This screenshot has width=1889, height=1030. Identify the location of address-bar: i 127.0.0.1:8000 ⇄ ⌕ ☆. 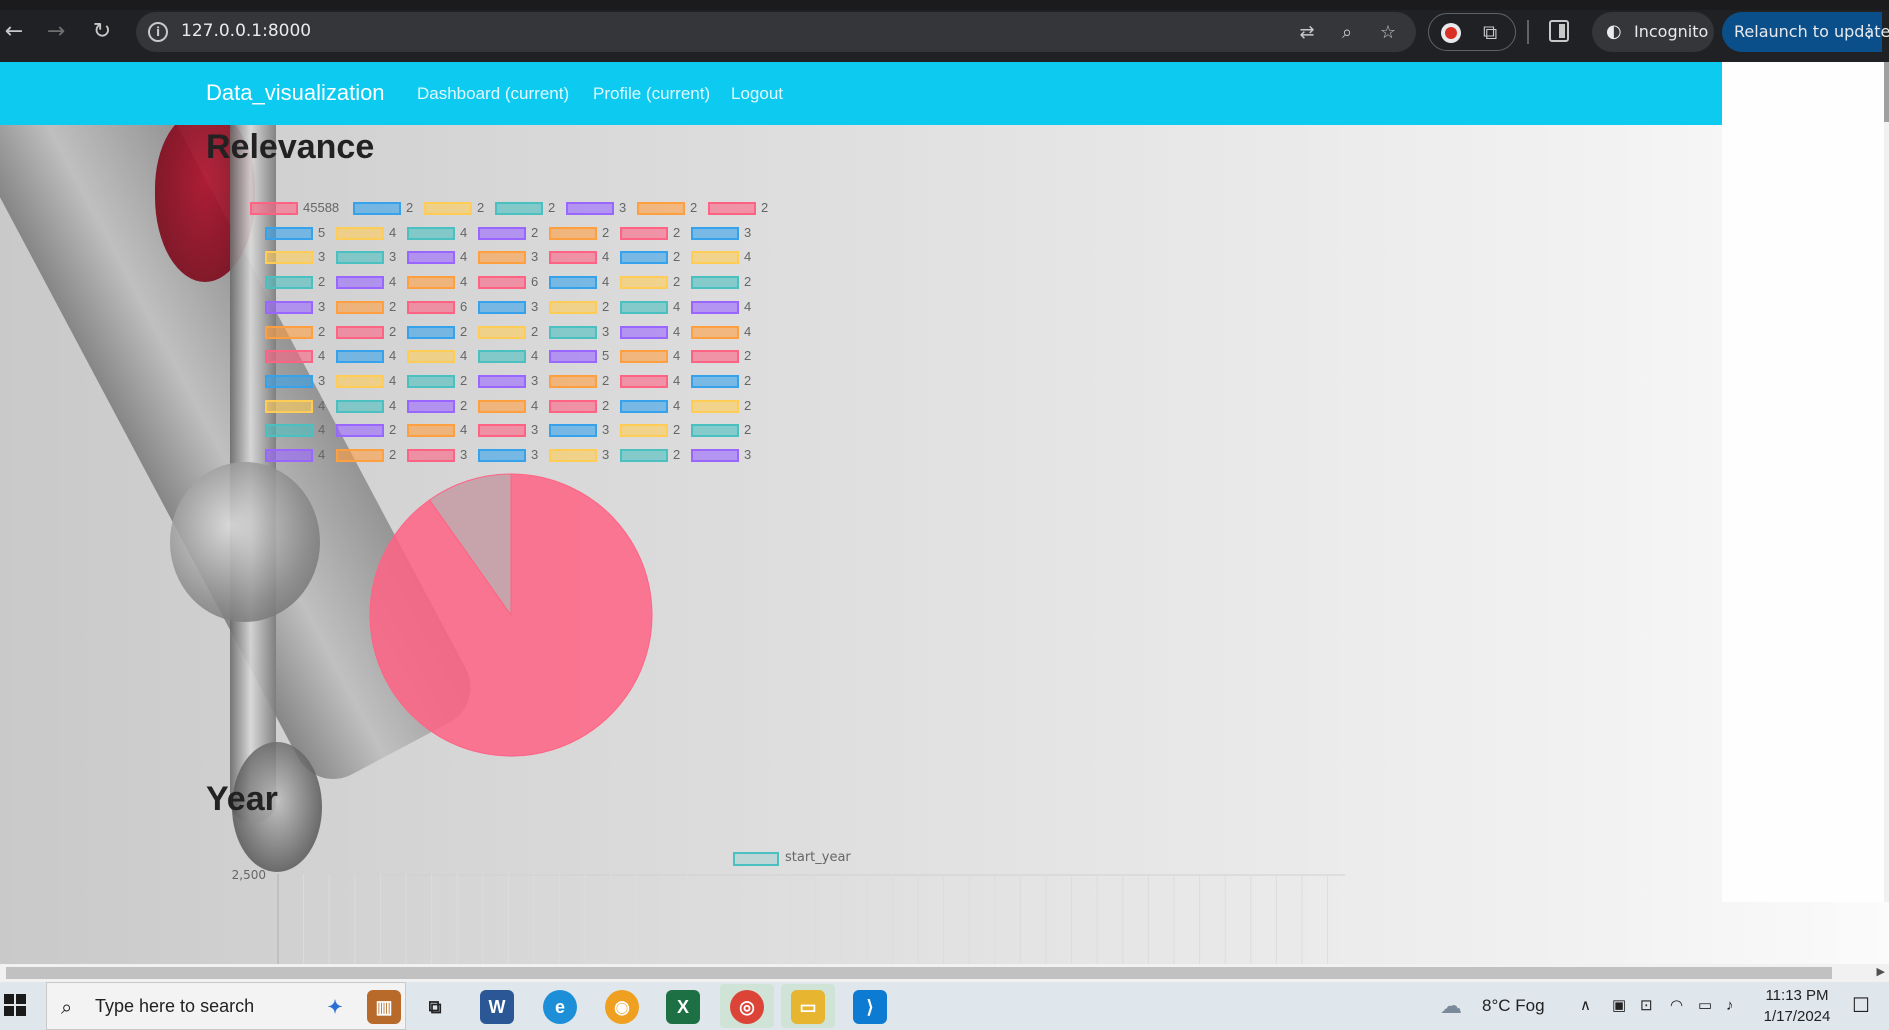
(776, 32).